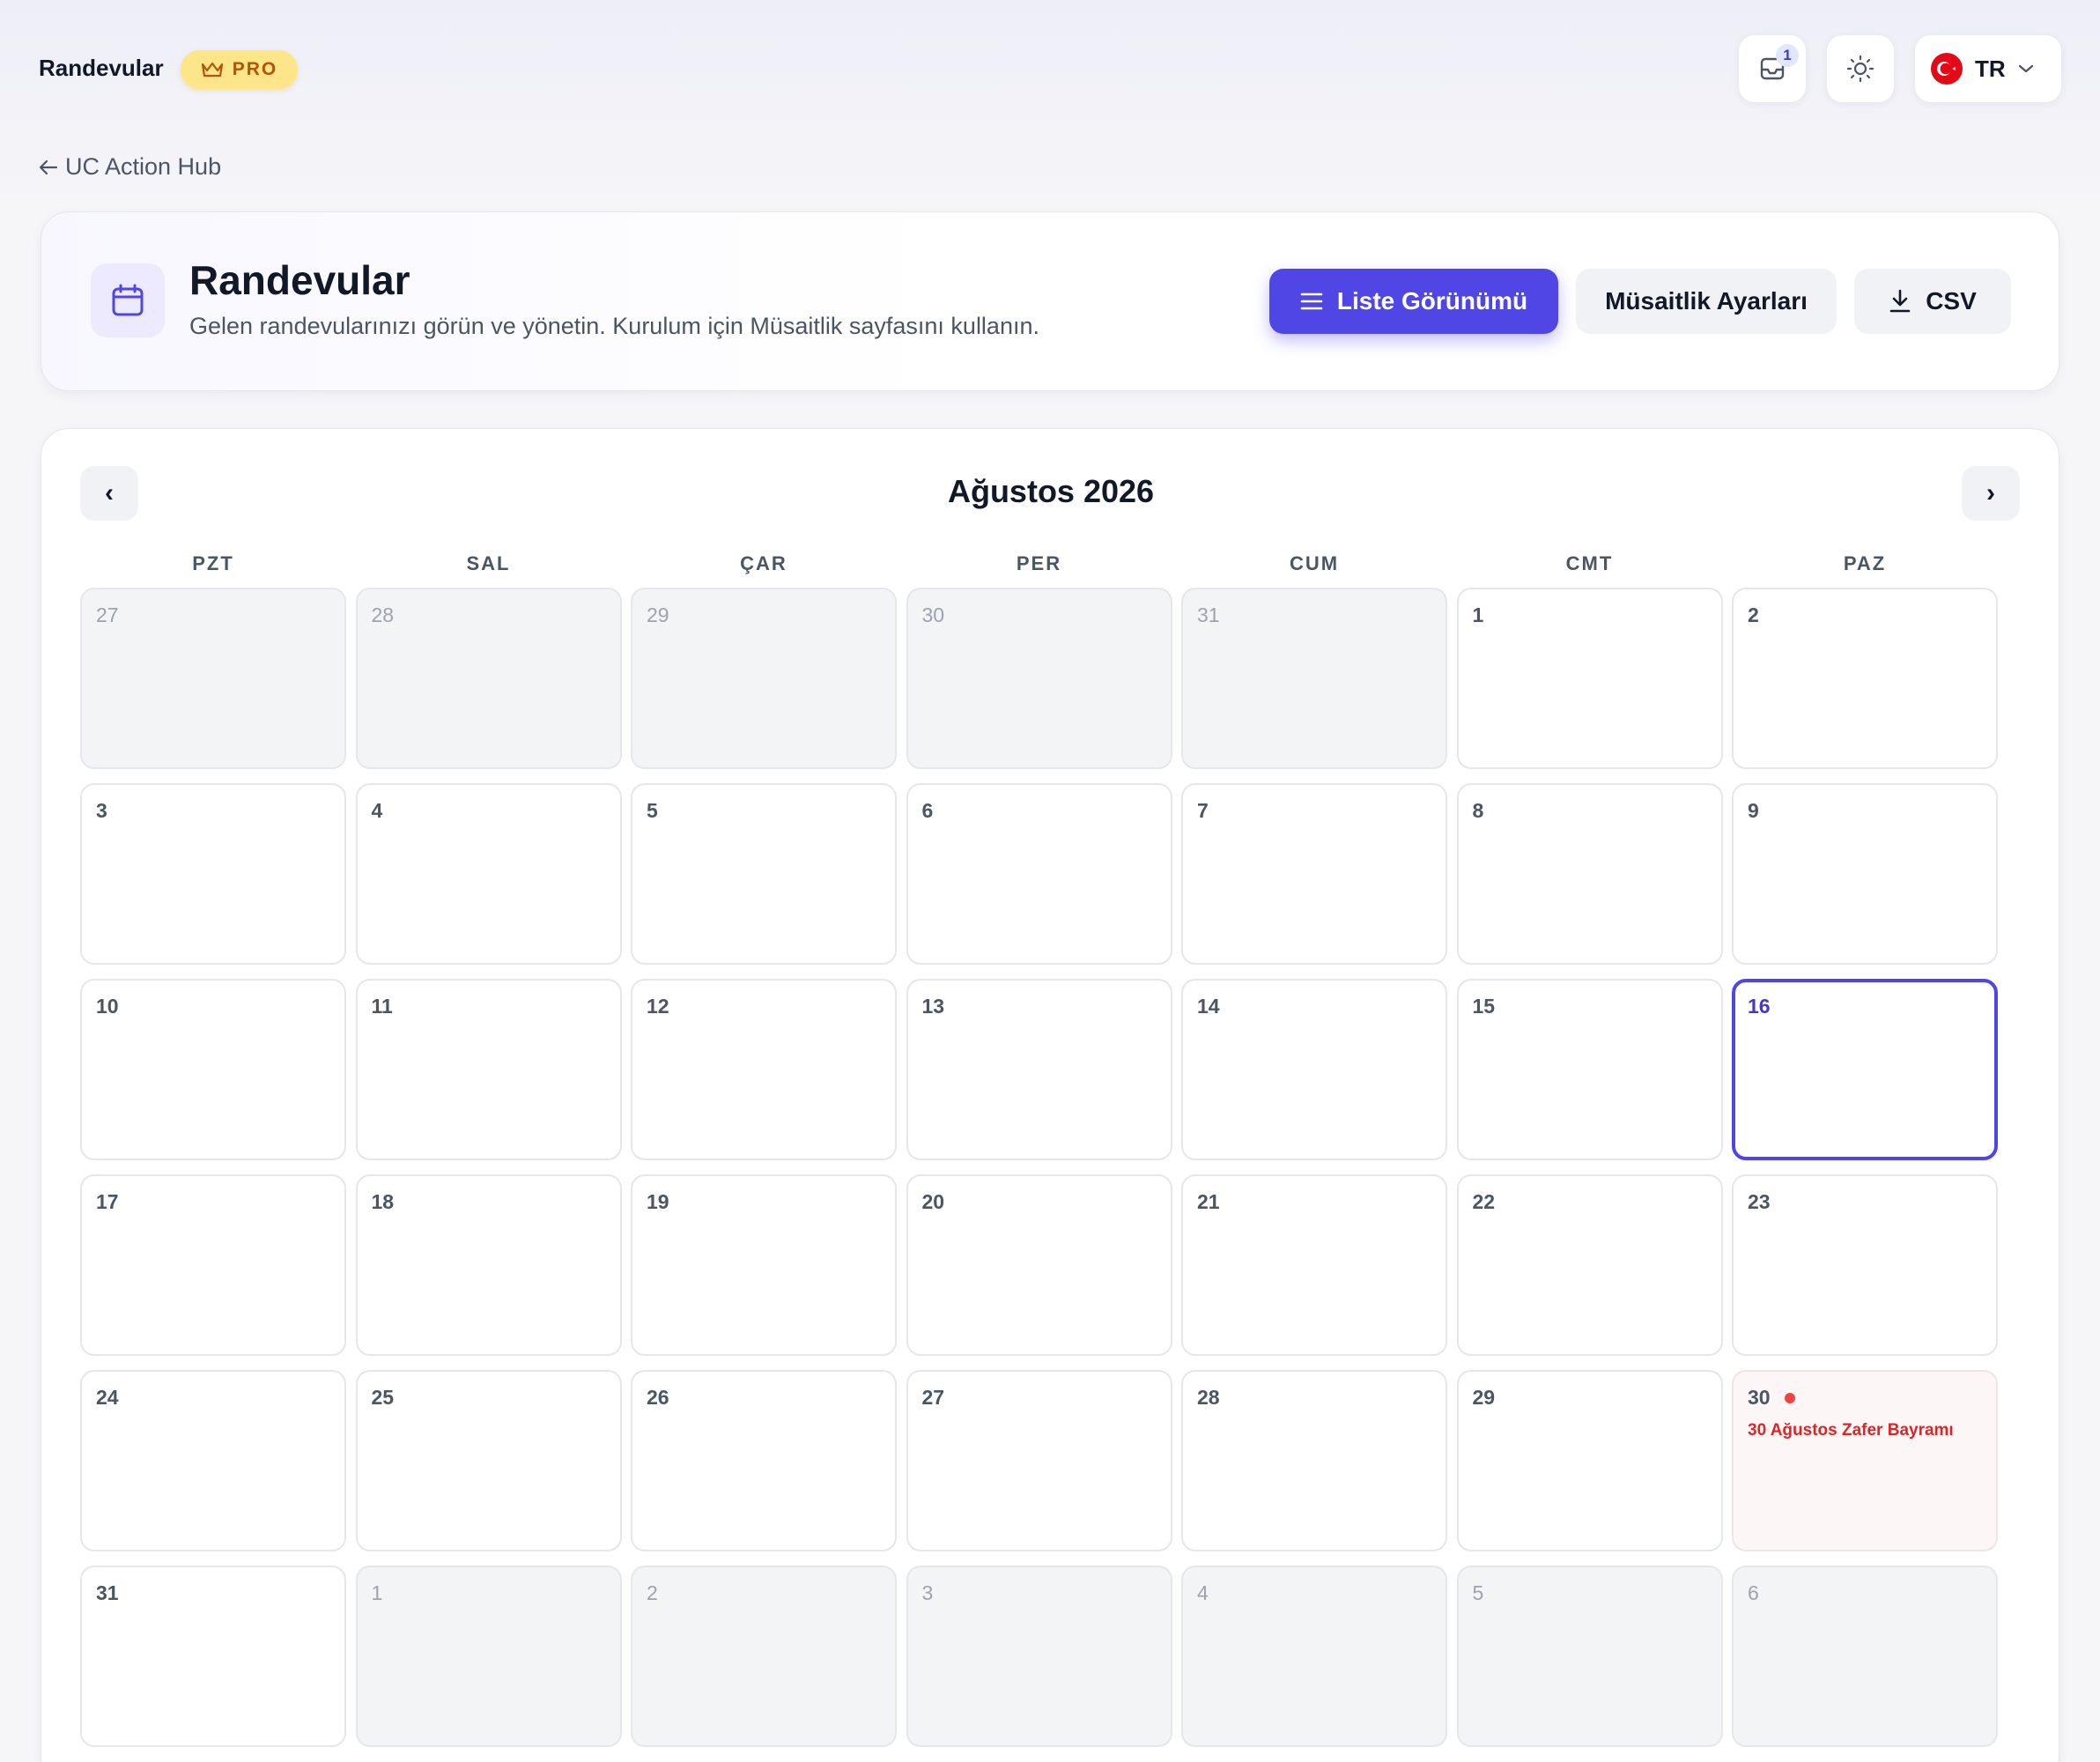 The image size is (2100, 1762). What do you see at coordinates (1311, 301) in the screenshot?
I see `list-icon` at bounding box center [1311, 301].